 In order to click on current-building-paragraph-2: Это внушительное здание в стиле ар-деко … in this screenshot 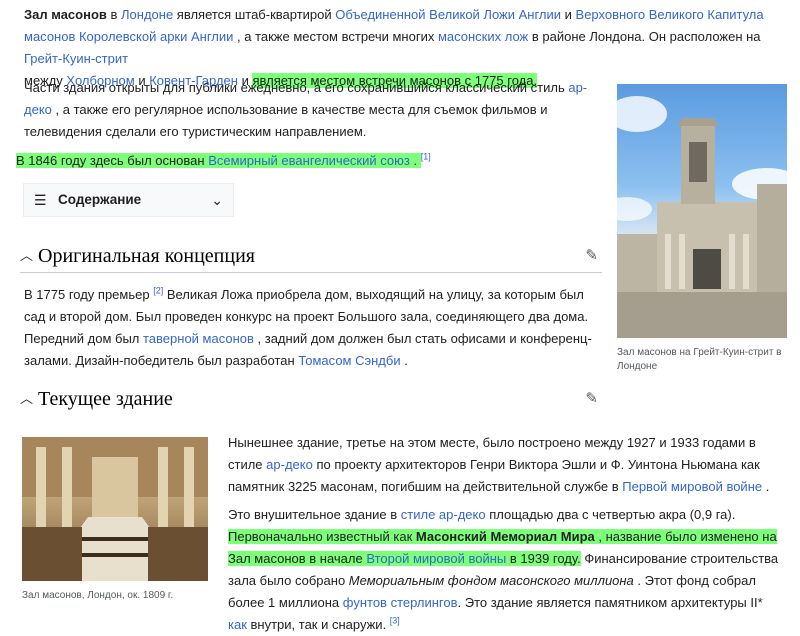, I will do `click(503, 569)`.